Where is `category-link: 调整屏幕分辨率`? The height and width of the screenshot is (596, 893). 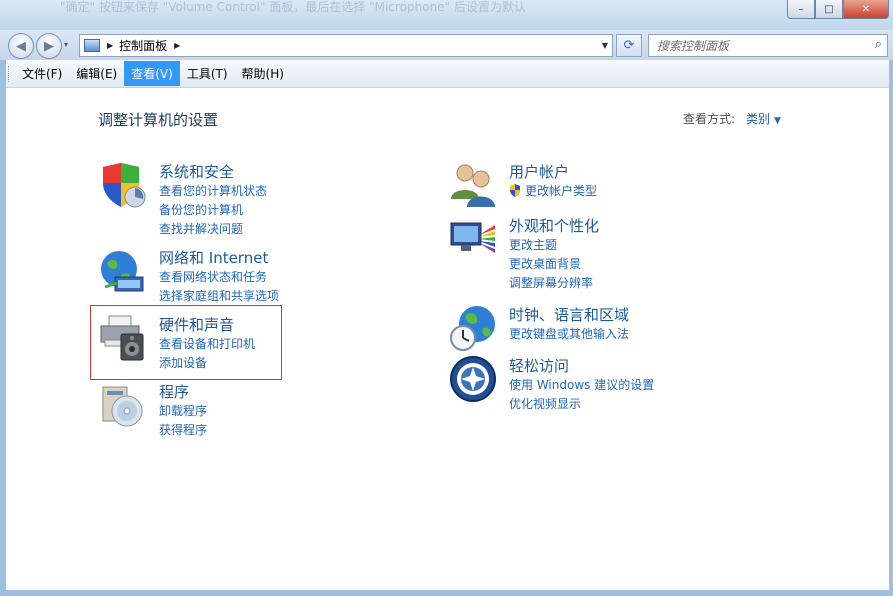 category-link: 调整屏幕分辨率 is located at coordinates (551, 283).